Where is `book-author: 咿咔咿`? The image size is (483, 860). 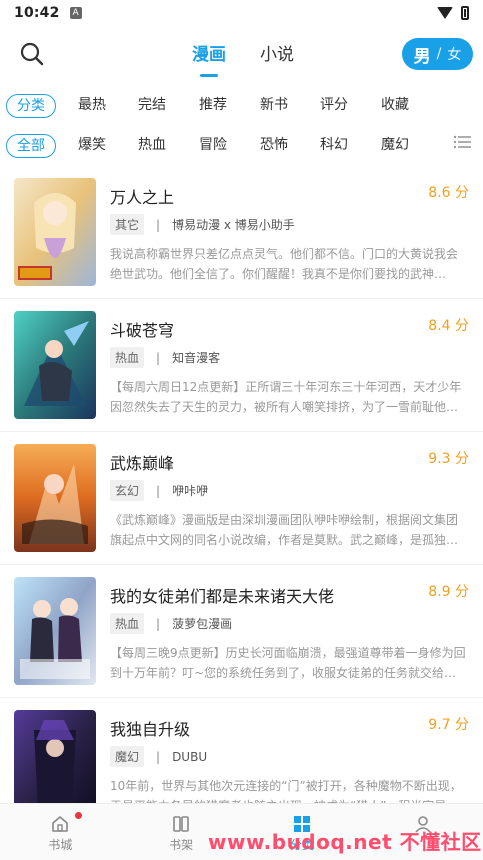
book-author: 咿咔咿 is located at coordinates (190, 491).